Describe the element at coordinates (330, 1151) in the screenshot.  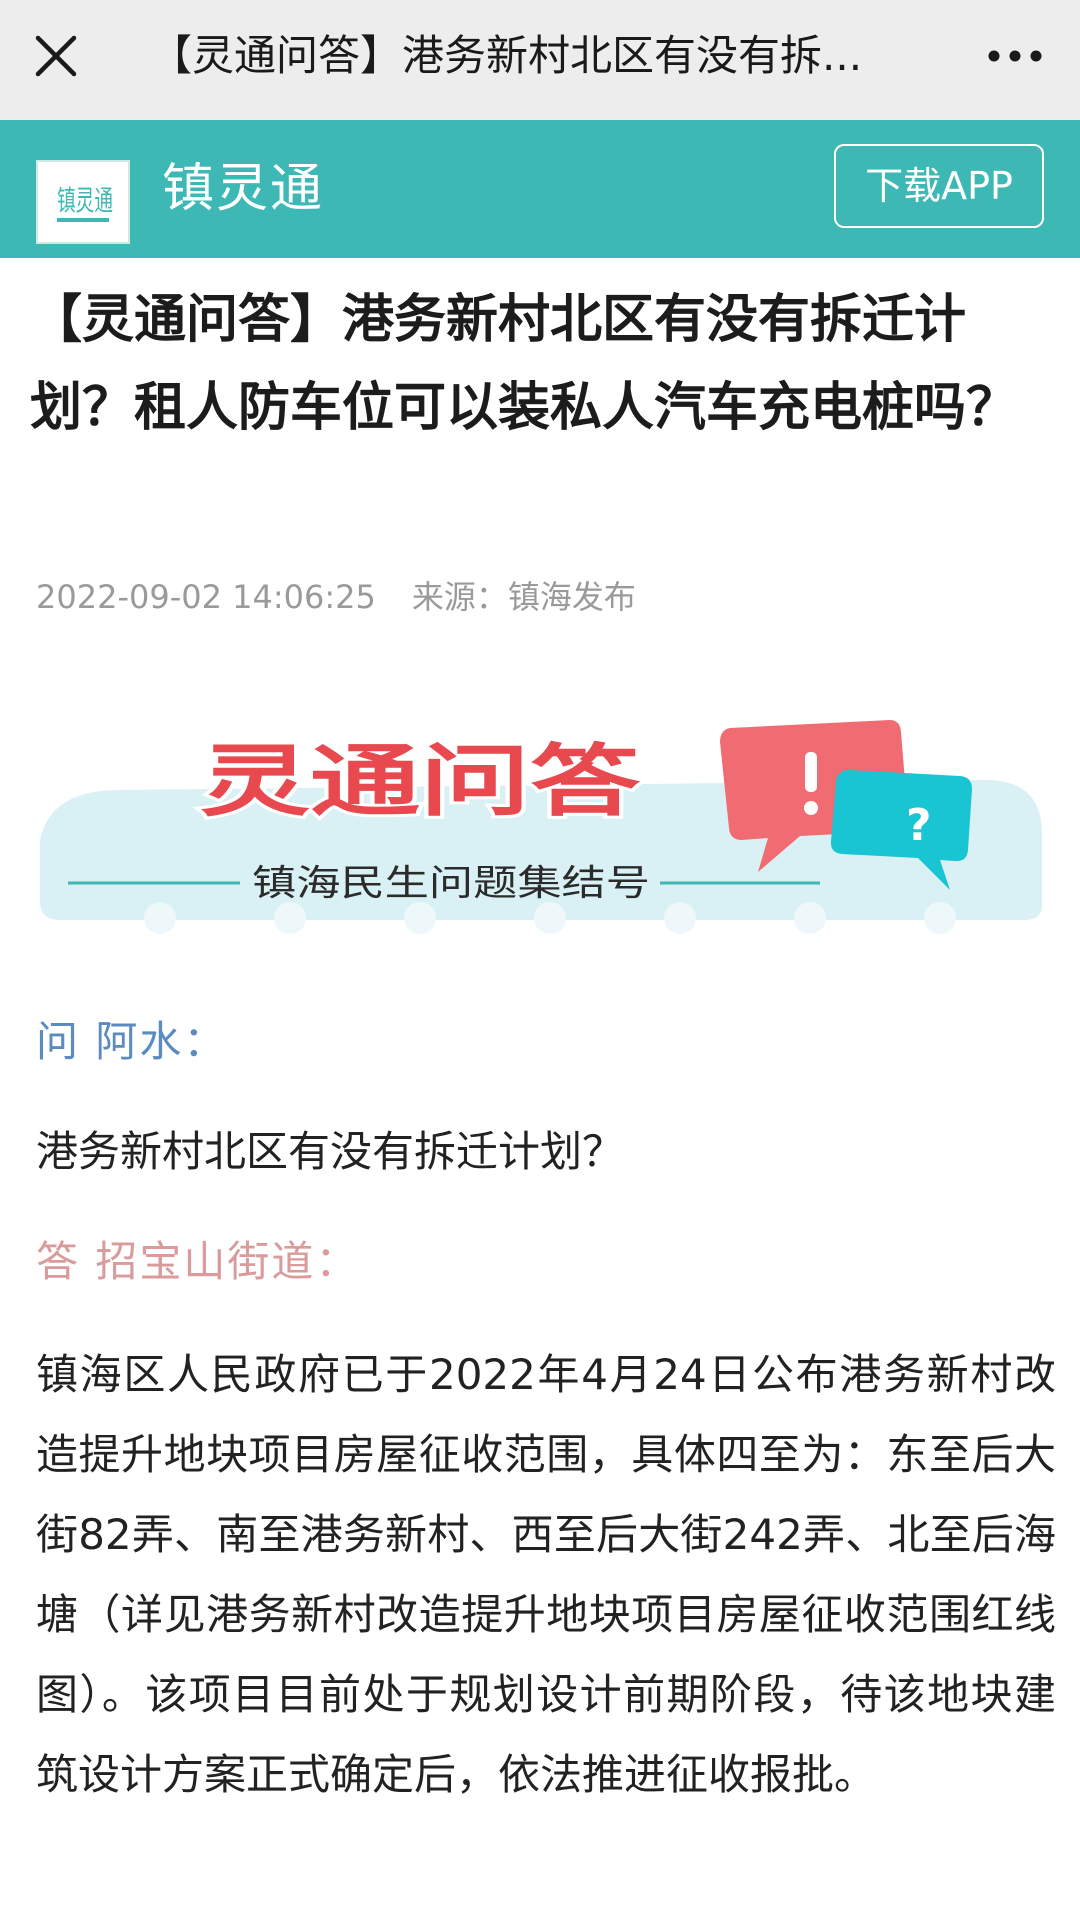
I see `question-text: 港务新村北区有没有拆迁计划？` at that location.